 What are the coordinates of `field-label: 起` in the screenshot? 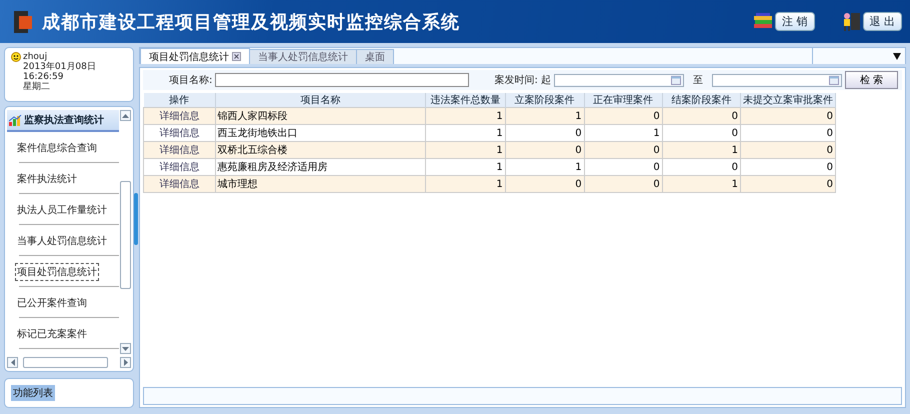 It's located at (545, 80).